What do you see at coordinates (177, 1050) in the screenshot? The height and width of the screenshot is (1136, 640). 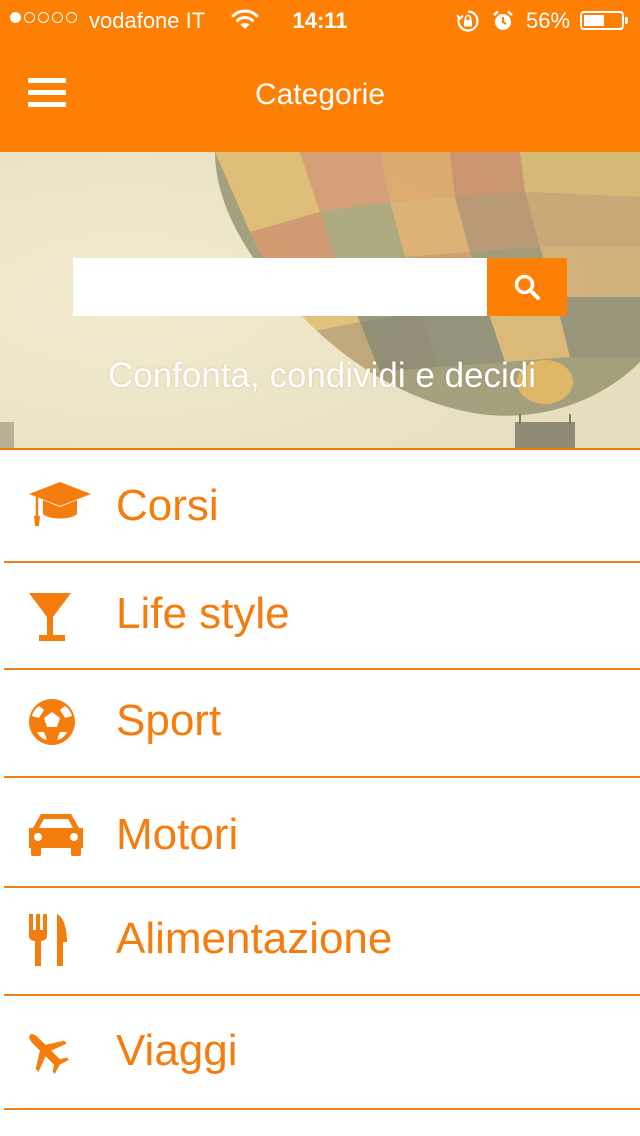 I see `category-label: Viaggi` at bounding box center [177, 1050].